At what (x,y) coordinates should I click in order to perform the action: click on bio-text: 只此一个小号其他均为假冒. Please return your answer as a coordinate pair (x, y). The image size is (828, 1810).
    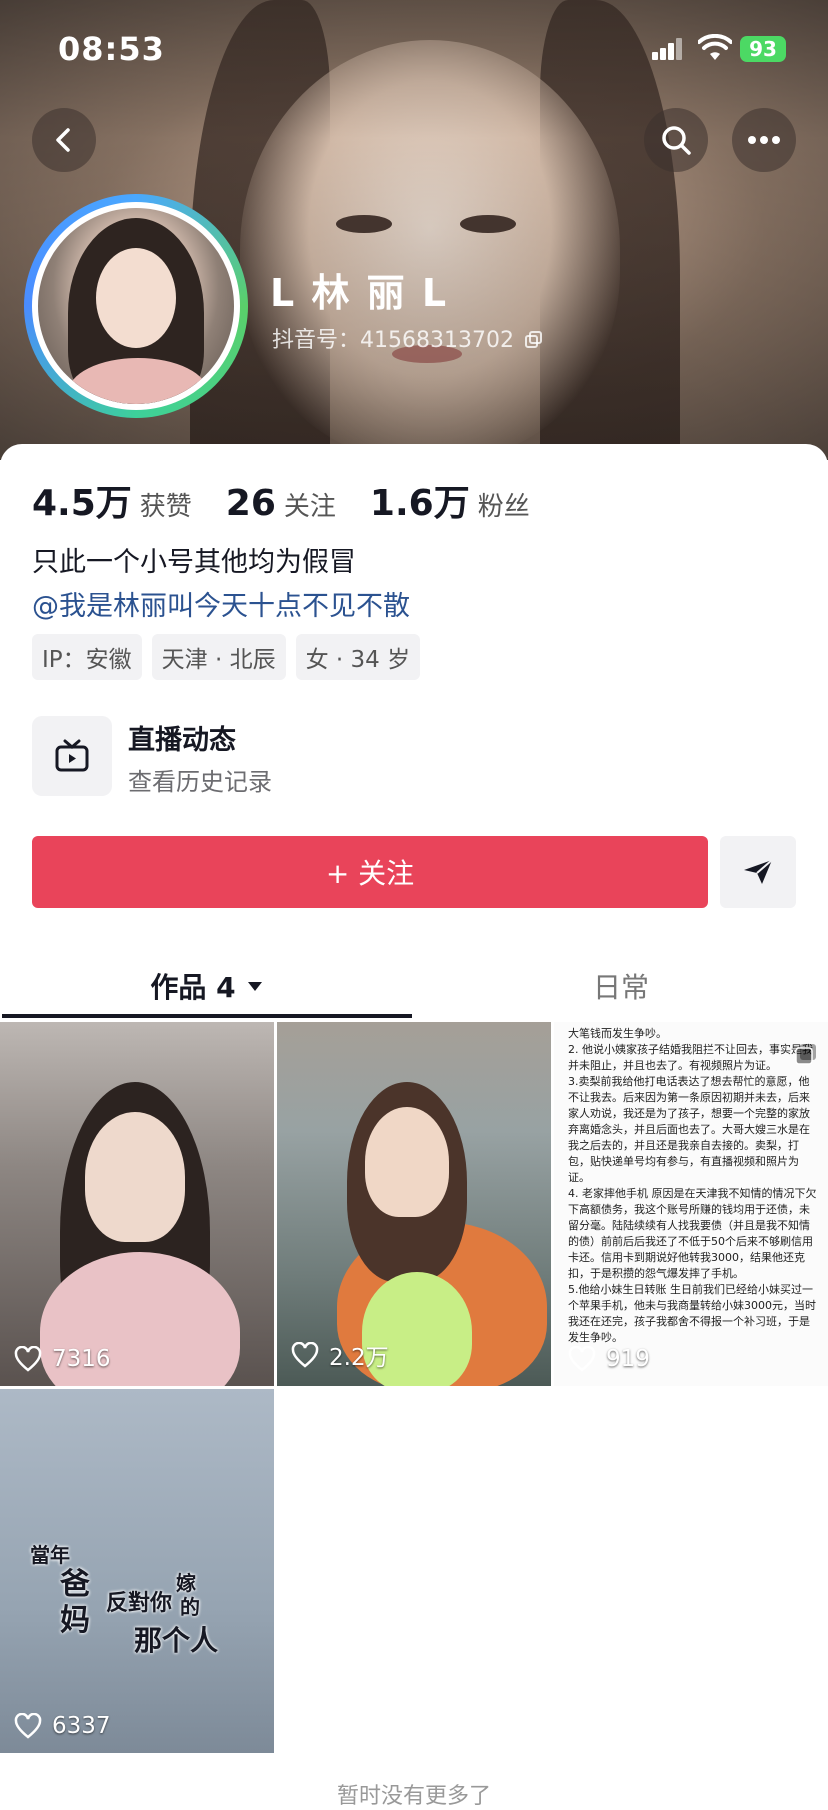
    Looking at the image, I should click on (194, 562).